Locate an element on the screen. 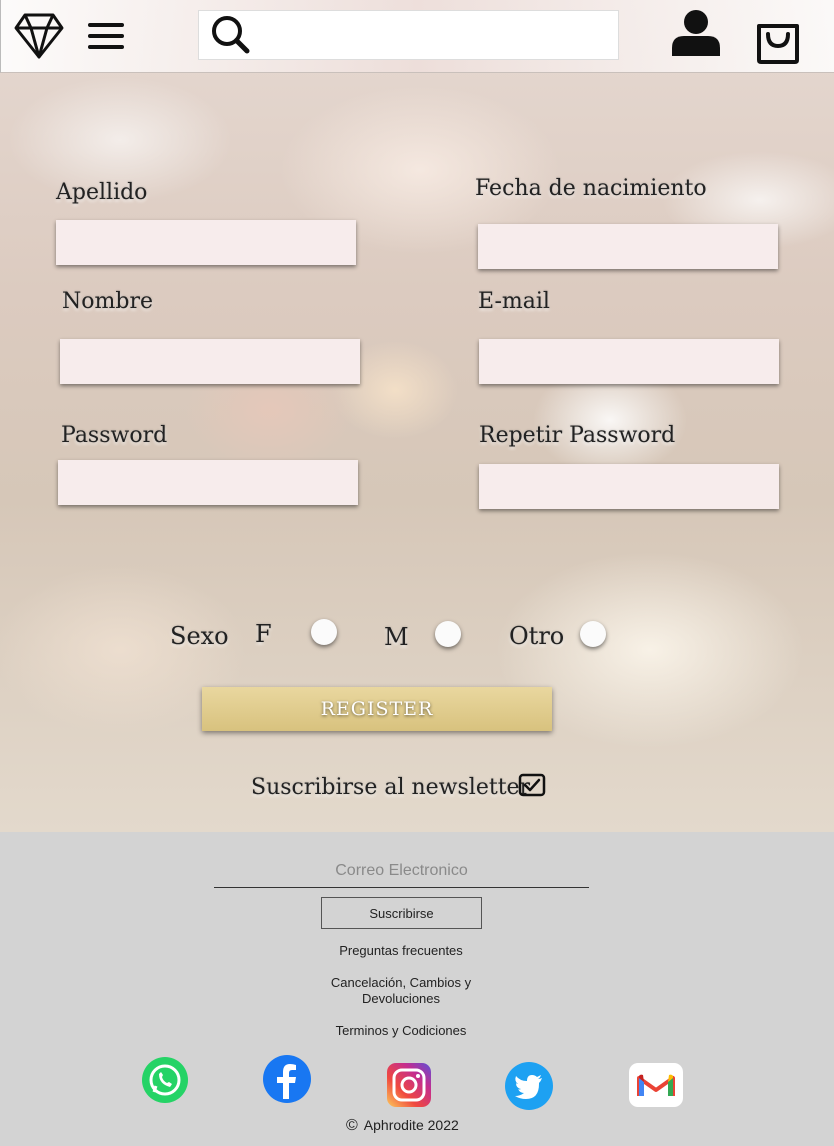  newsletter-label: Suscribirse al newsletter is located at coordinates (391, 787).